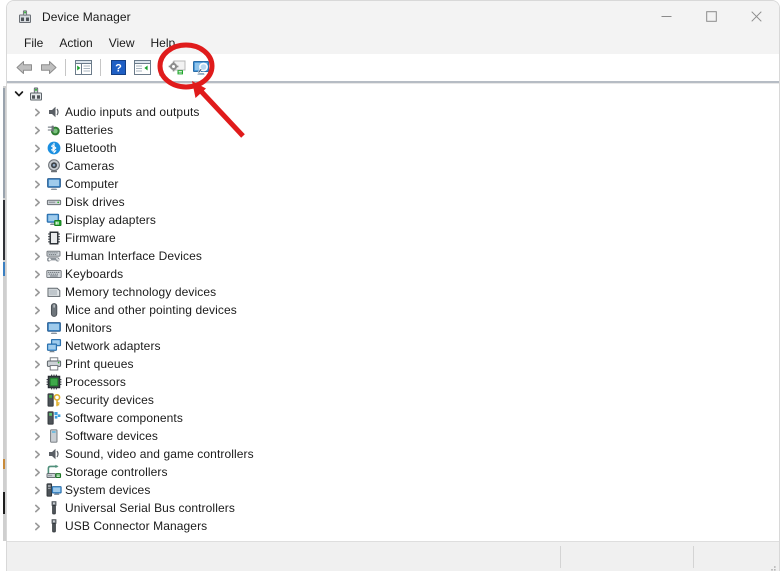 This screenshot has width=780, height=571. I want to click on minimize-button, so click(666, 16).